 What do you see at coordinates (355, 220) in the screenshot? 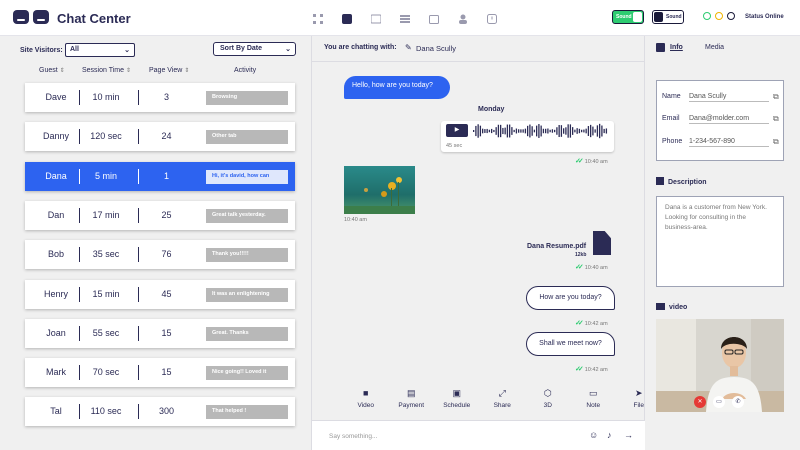
I see `photo-timestamp: 10:40 am` at bounding box center [355, 220].